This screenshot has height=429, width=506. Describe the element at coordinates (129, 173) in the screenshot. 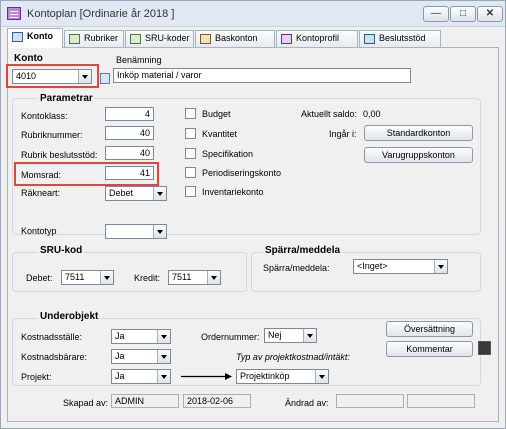

I see `momsrad-input: 41` at that location.